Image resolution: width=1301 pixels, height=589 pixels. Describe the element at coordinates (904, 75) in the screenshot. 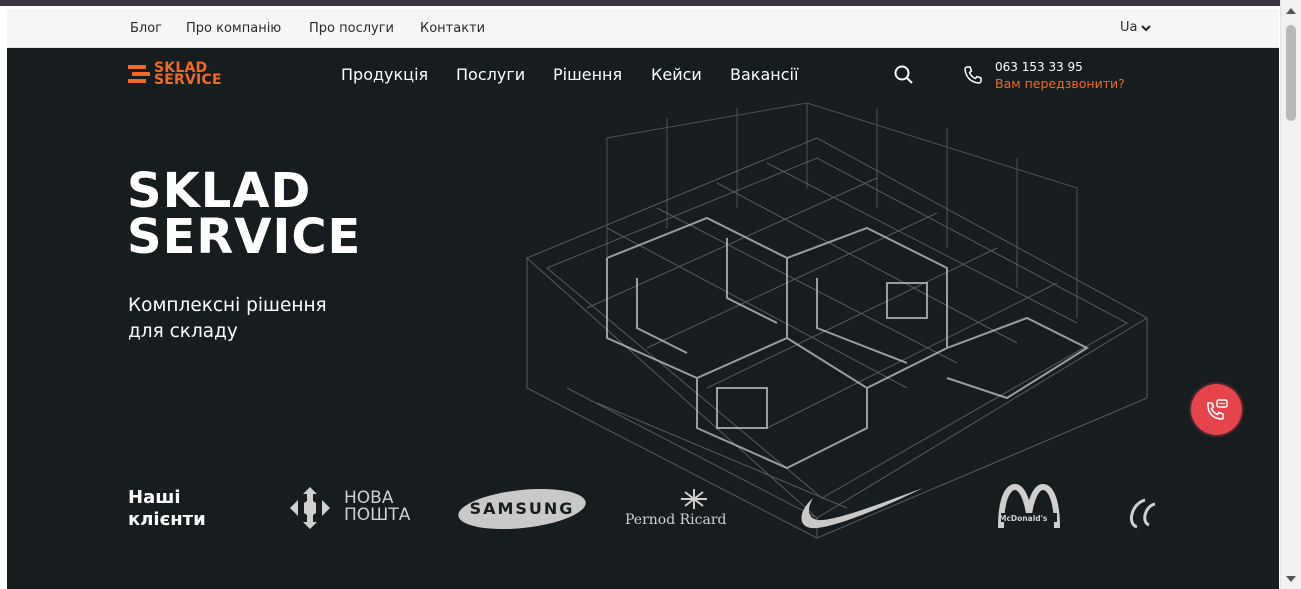

I see `search-icon` at that location.